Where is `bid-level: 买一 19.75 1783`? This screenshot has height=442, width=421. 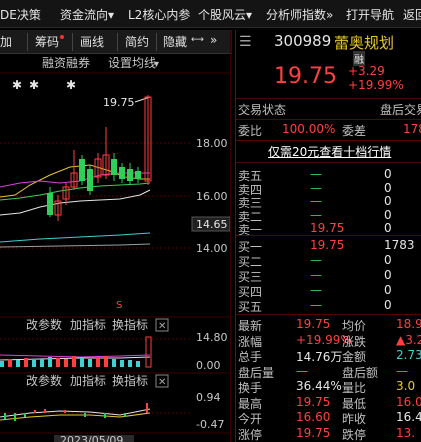
bid-level: 买一 19.75 1783 is located at coordinates (328, 246).